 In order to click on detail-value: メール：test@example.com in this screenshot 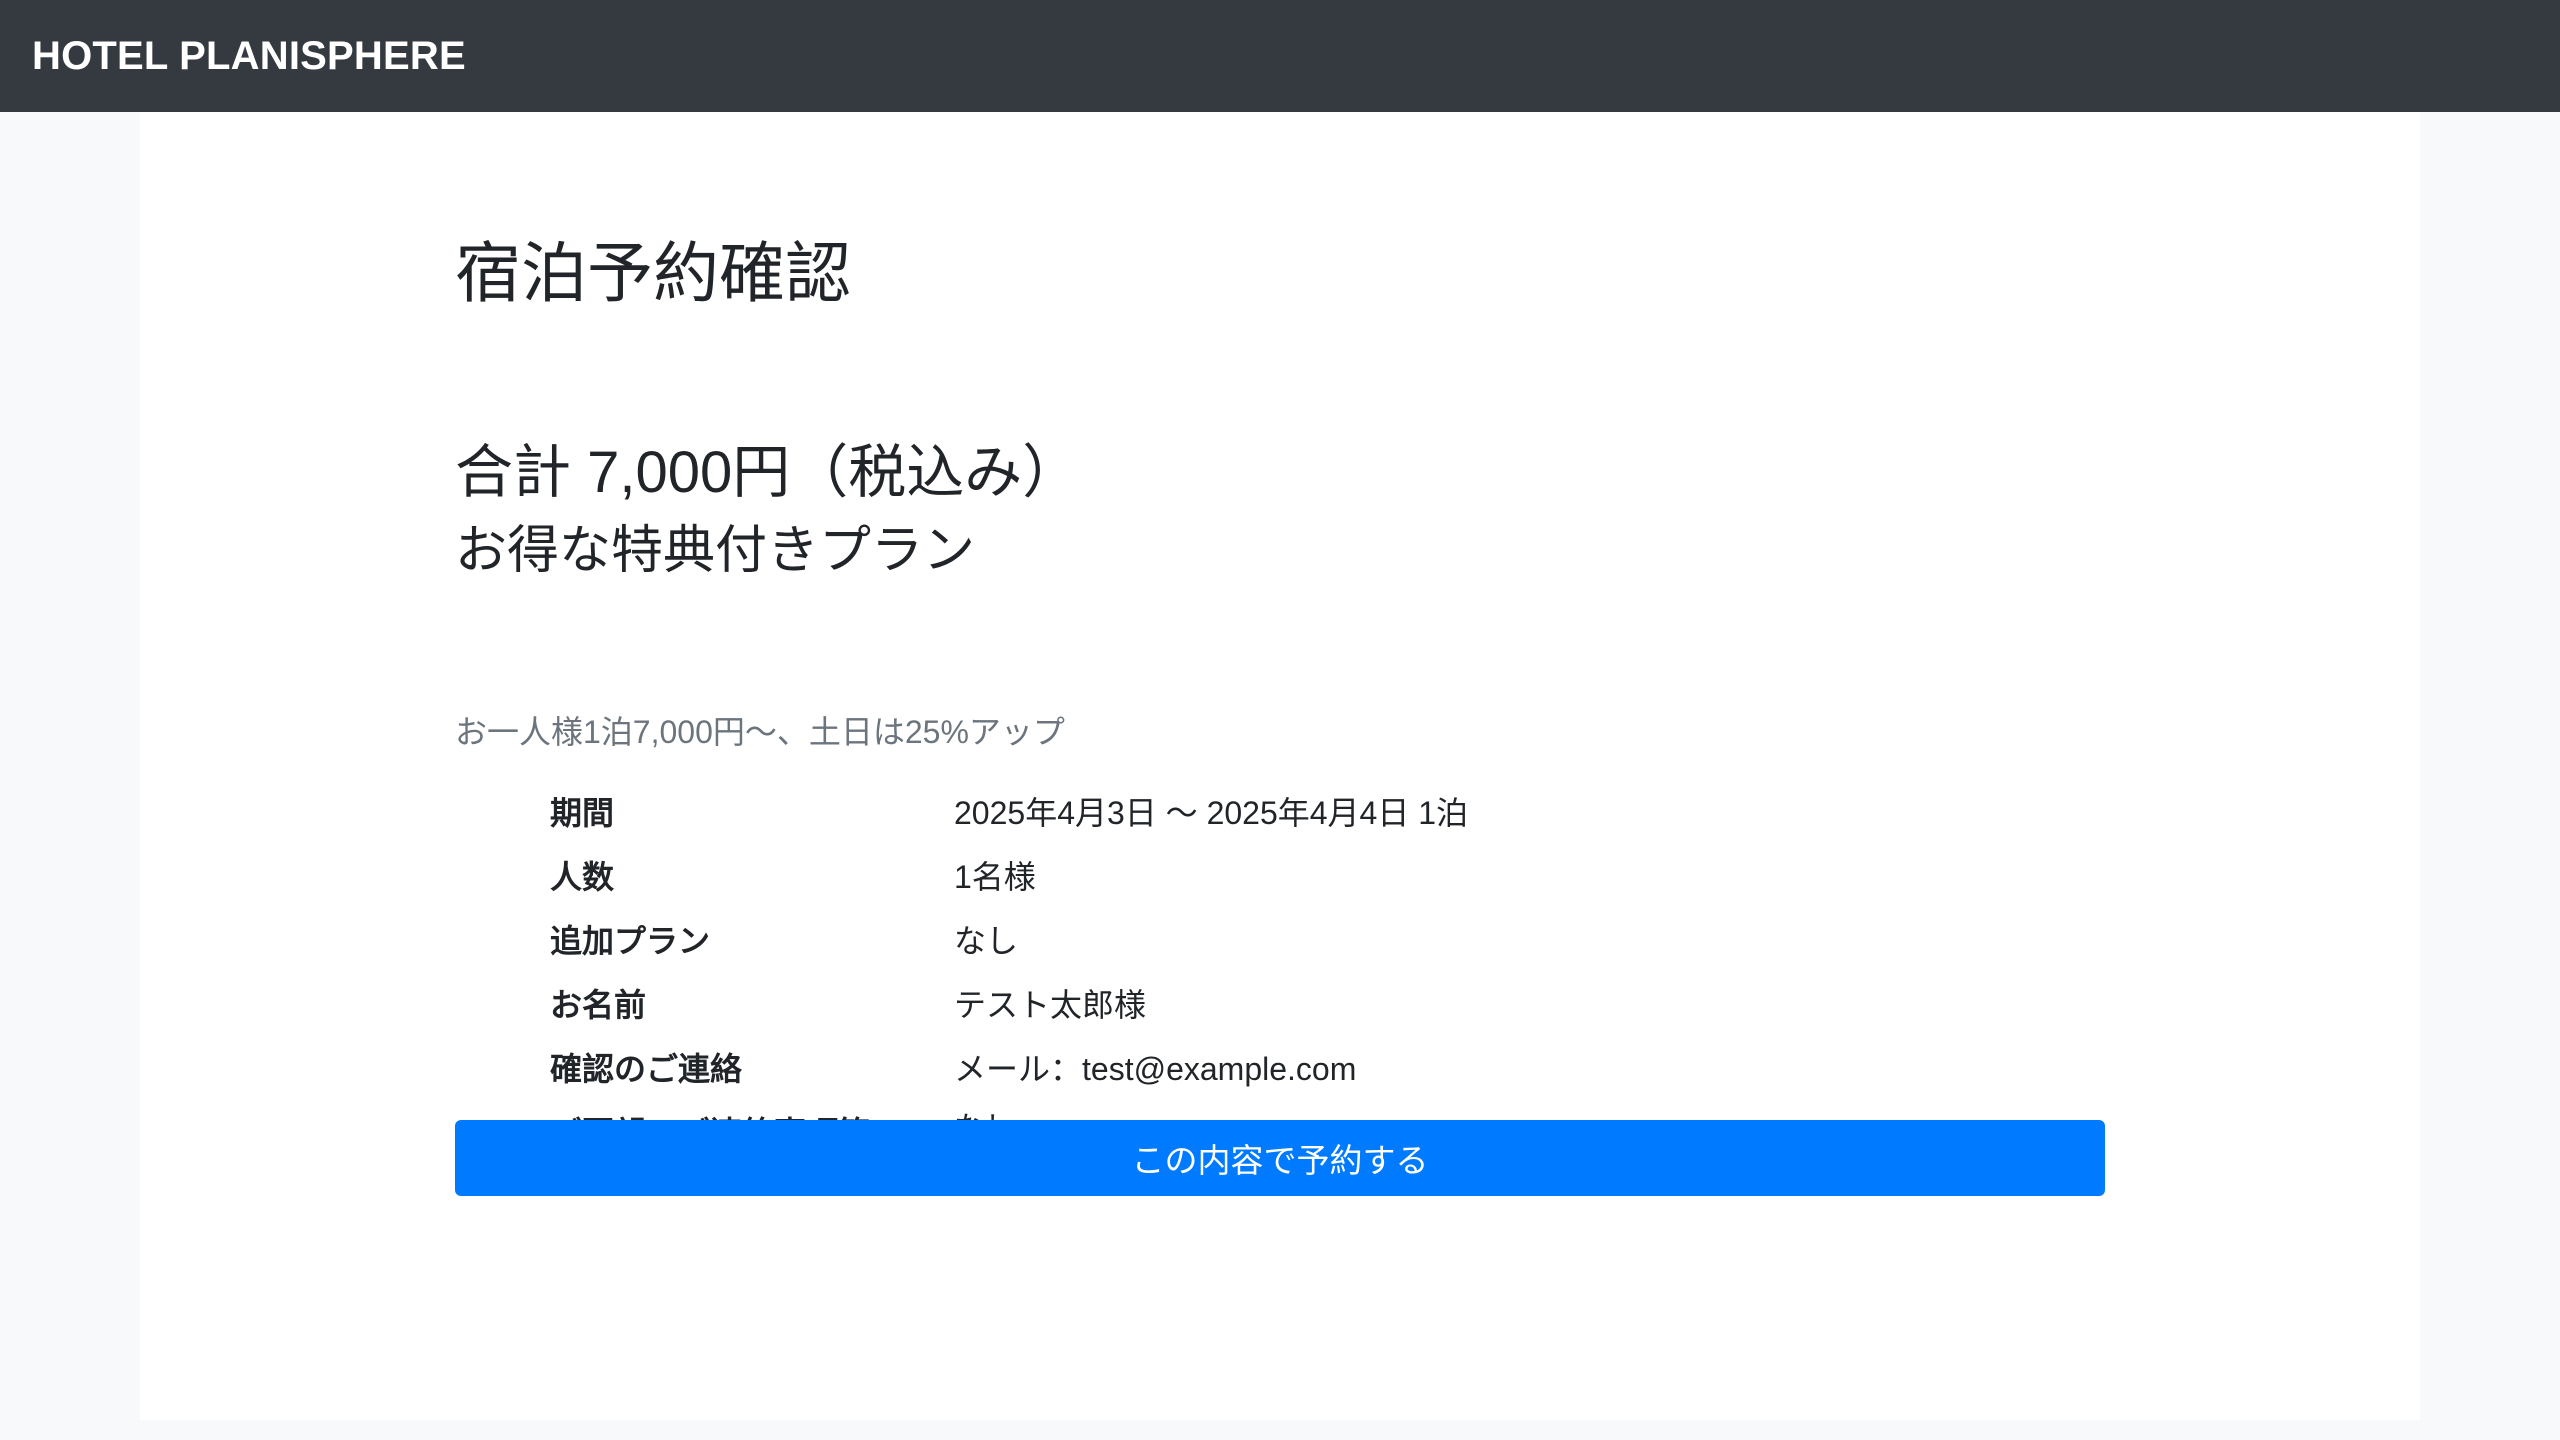, I will do `click(1155, 1069)`.